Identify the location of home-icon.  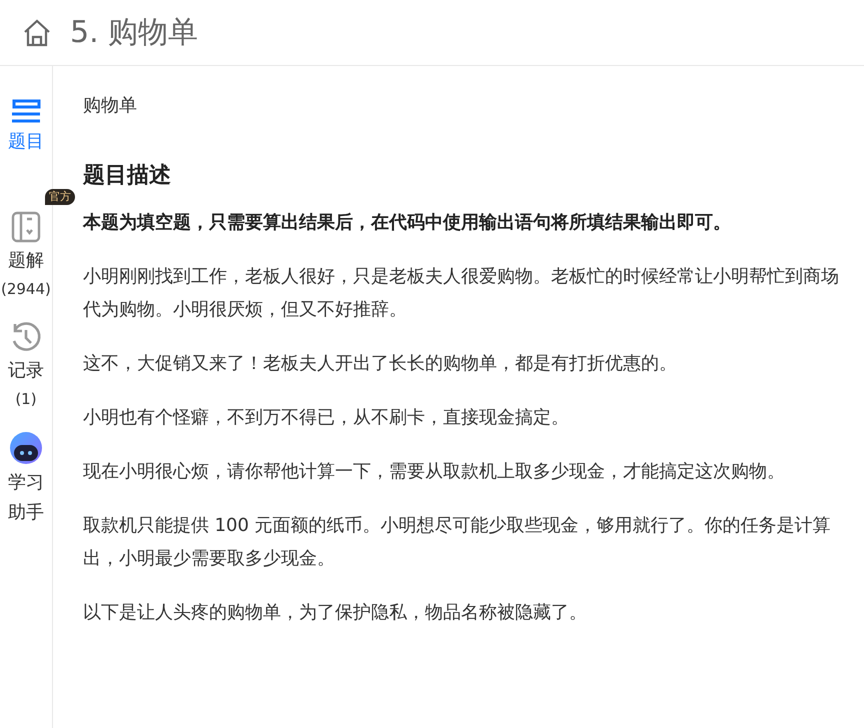
(37, 33).